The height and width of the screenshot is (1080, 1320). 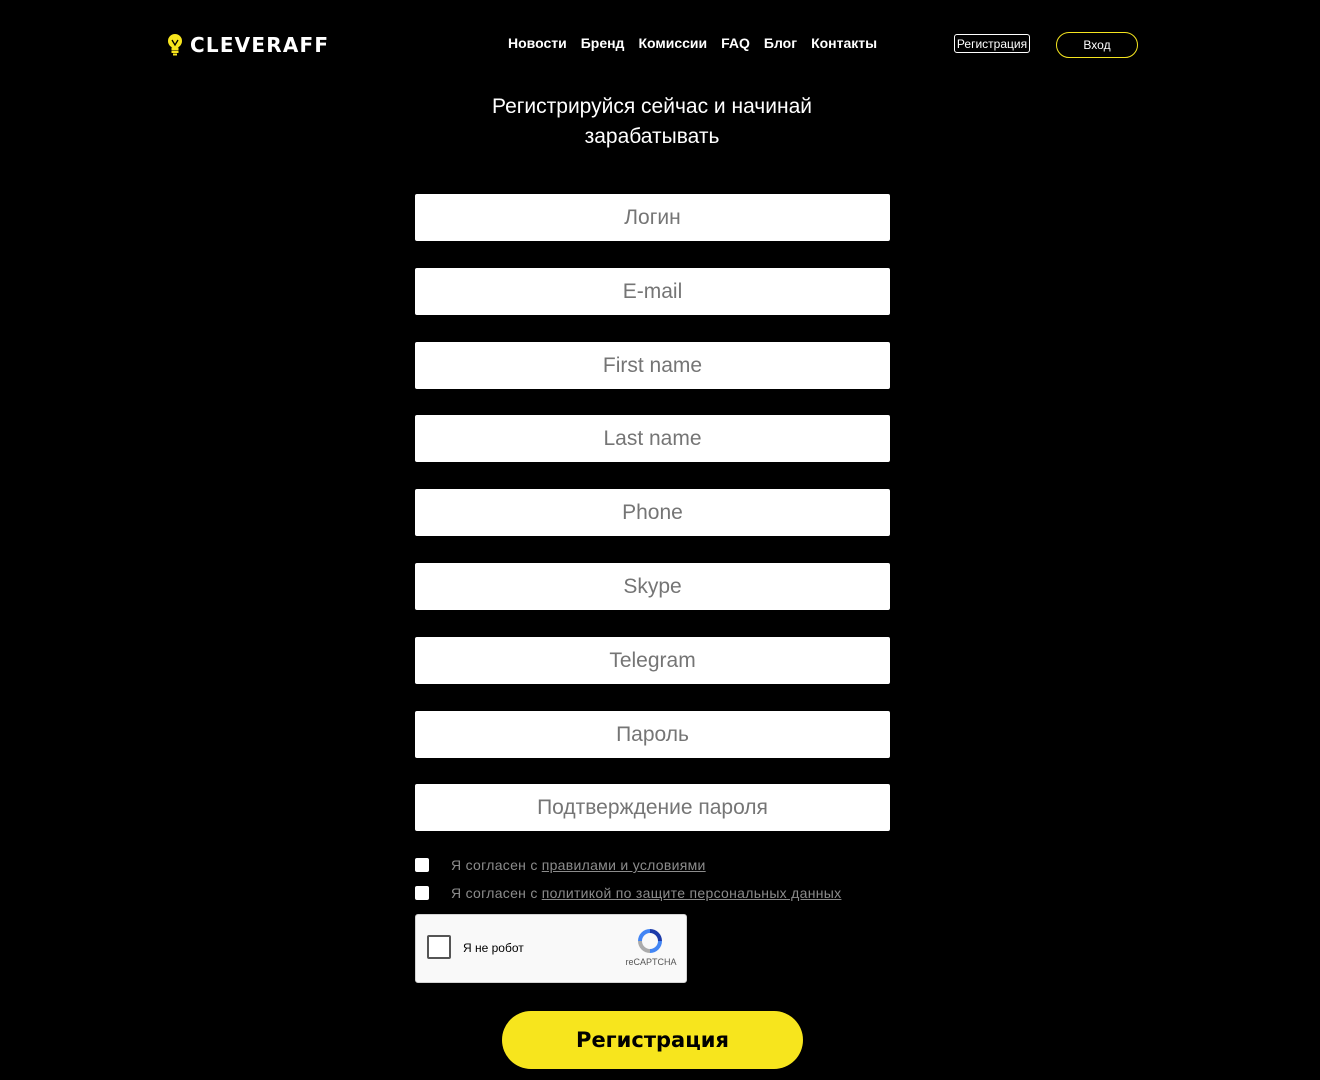 What do you see at coordinates (652, 365) in the screenshot?
I see `first-name-field` at bounding box center [652, 365].